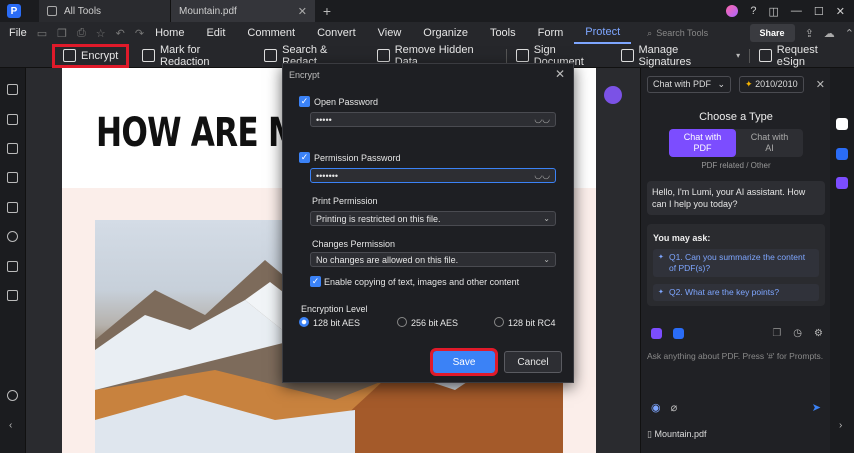  I want to click on request-esign-label: Request eSign, so click(797, 55).